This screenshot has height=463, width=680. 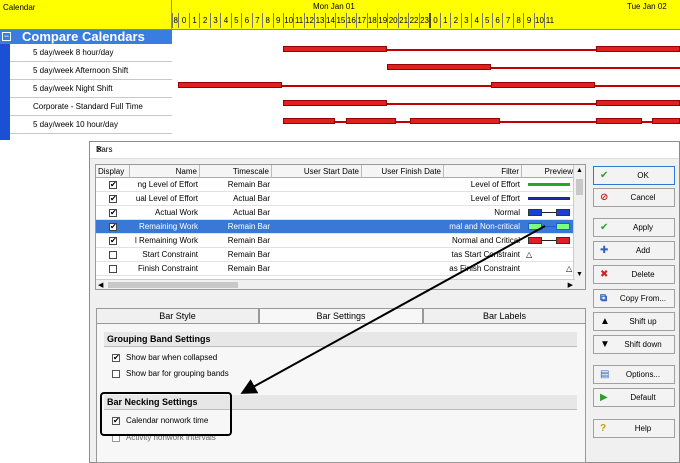 What do you see at coordinates (86, 15) in the screenshot?
I see `calendar-column-header: Calendar` at bounding box center [86, 15].